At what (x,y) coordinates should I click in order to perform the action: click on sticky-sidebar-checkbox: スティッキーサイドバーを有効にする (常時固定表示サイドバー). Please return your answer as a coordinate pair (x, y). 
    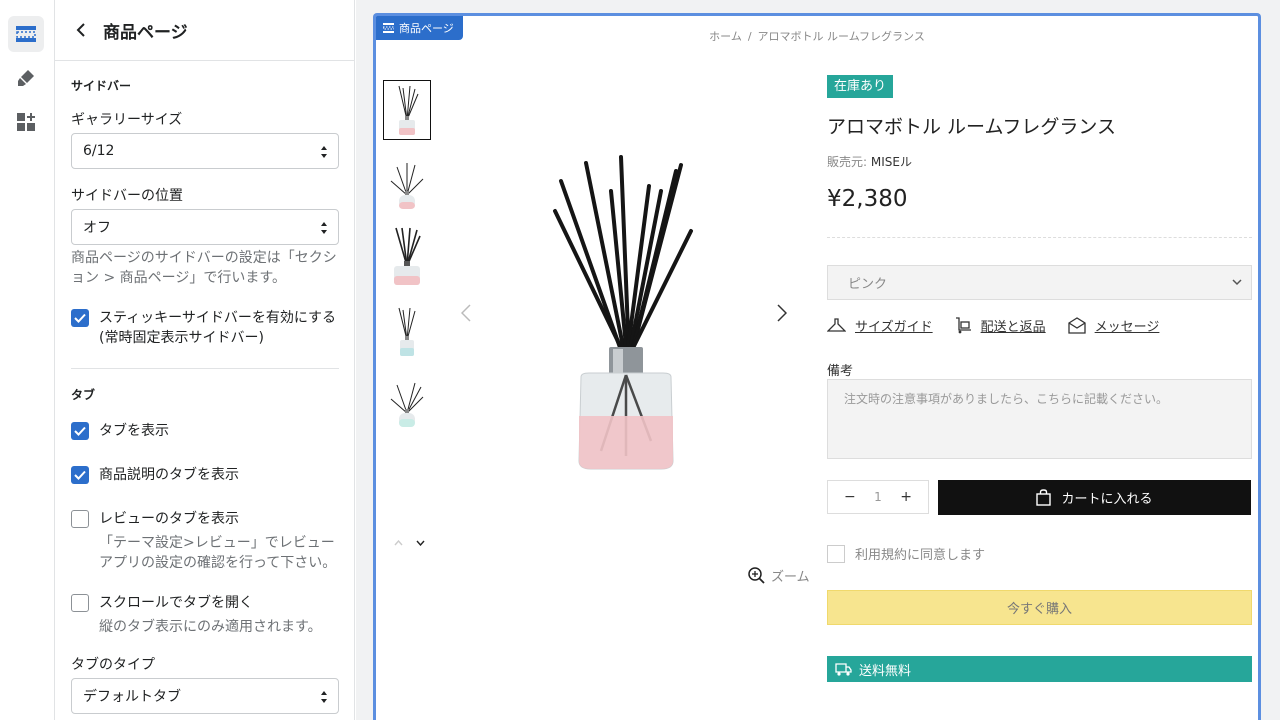
    Looking at the image, I should click on (207, 328).